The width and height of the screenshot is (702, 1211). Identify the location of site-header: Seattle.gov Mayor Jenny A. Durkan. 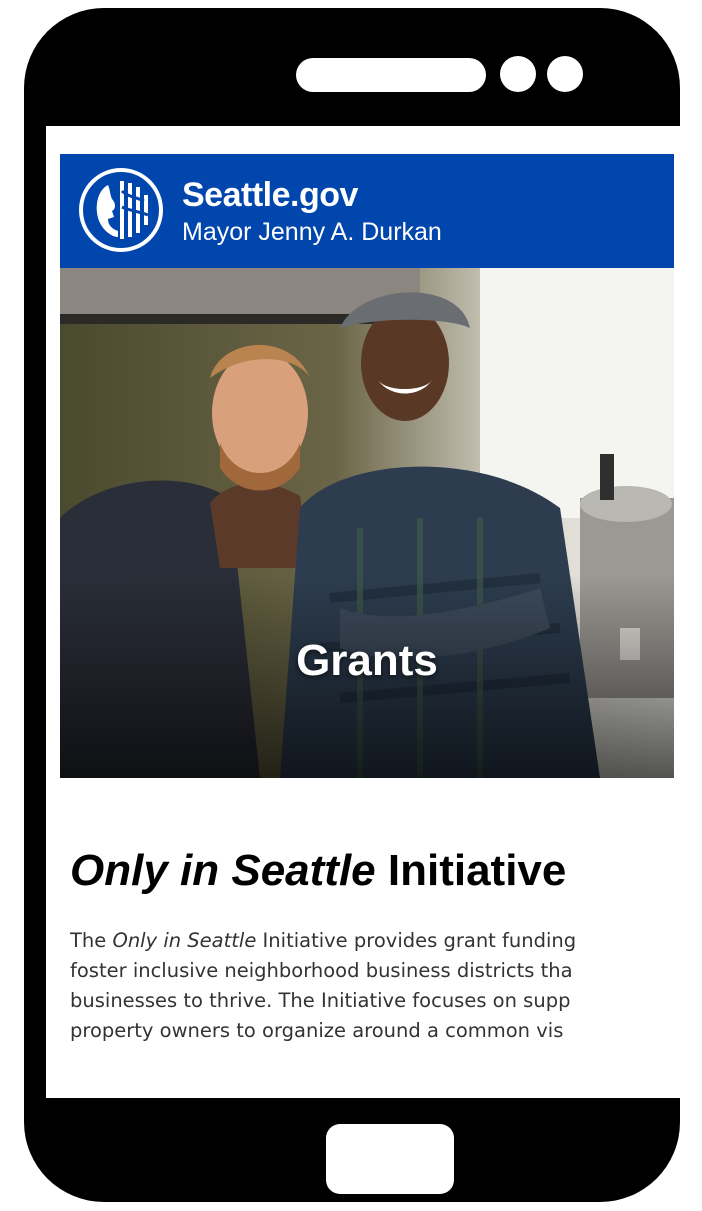
(367, 211).